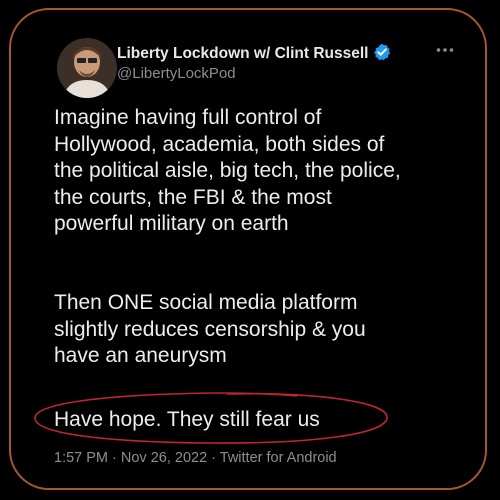 Image resolution: width=500 pixels, height=500 pixels. What do you see at coordinates (187, 419) in the screenshot?
I see `tweet-text-line: Have hope. They still fear us` at bounding box center [187, 419].